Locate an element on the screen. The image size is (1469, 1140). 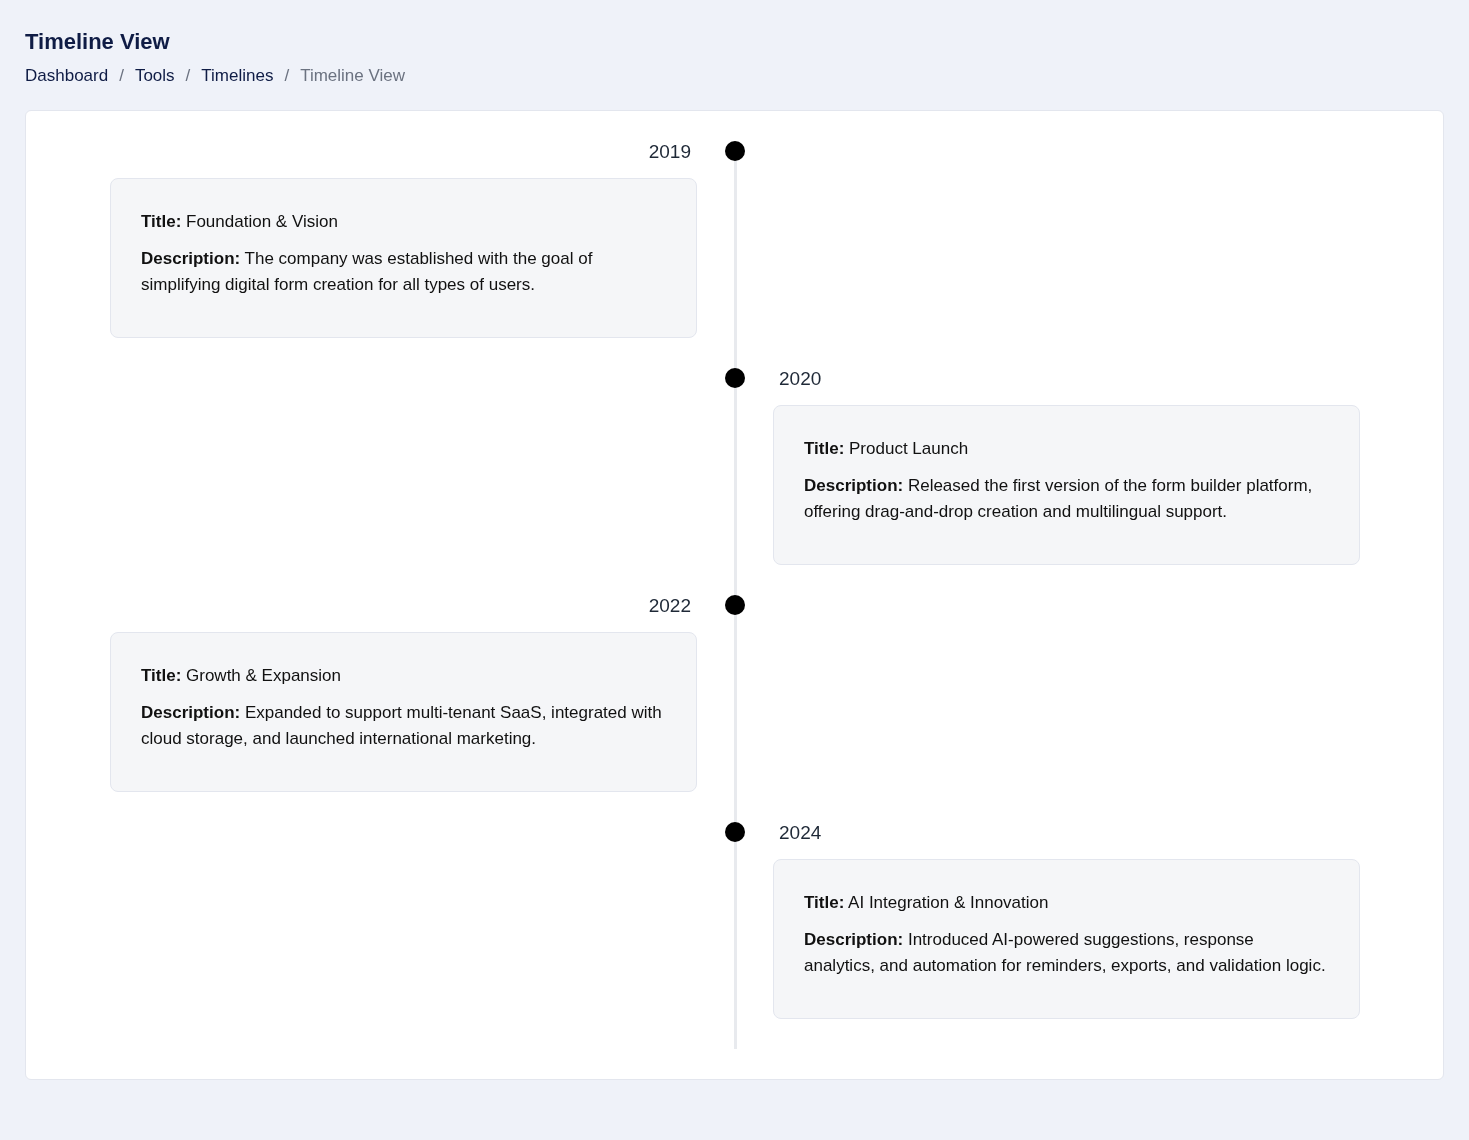
event-title: Title: Growth & Expansion is located at coordinates (241, 676).